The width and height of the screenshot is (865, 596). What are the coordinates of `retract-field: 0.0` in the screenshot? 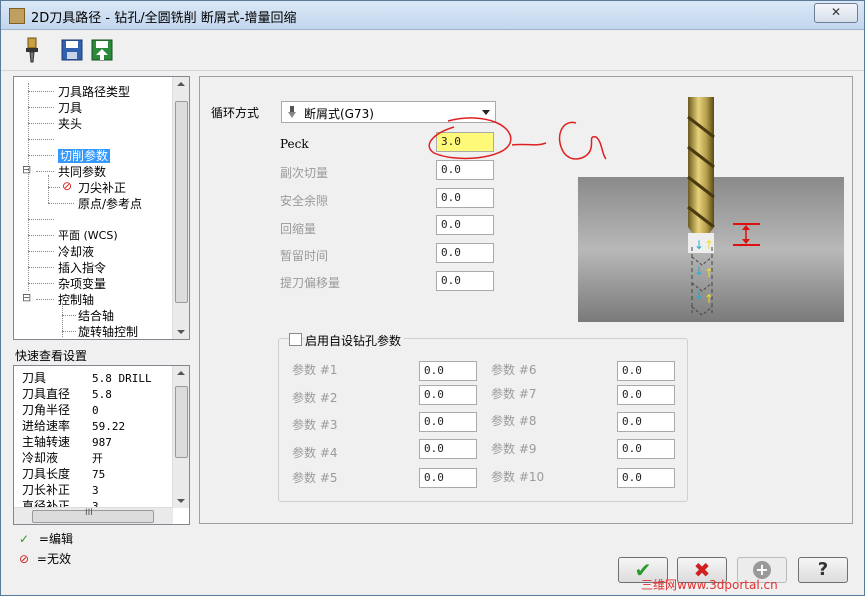 It's located at (465, 225).